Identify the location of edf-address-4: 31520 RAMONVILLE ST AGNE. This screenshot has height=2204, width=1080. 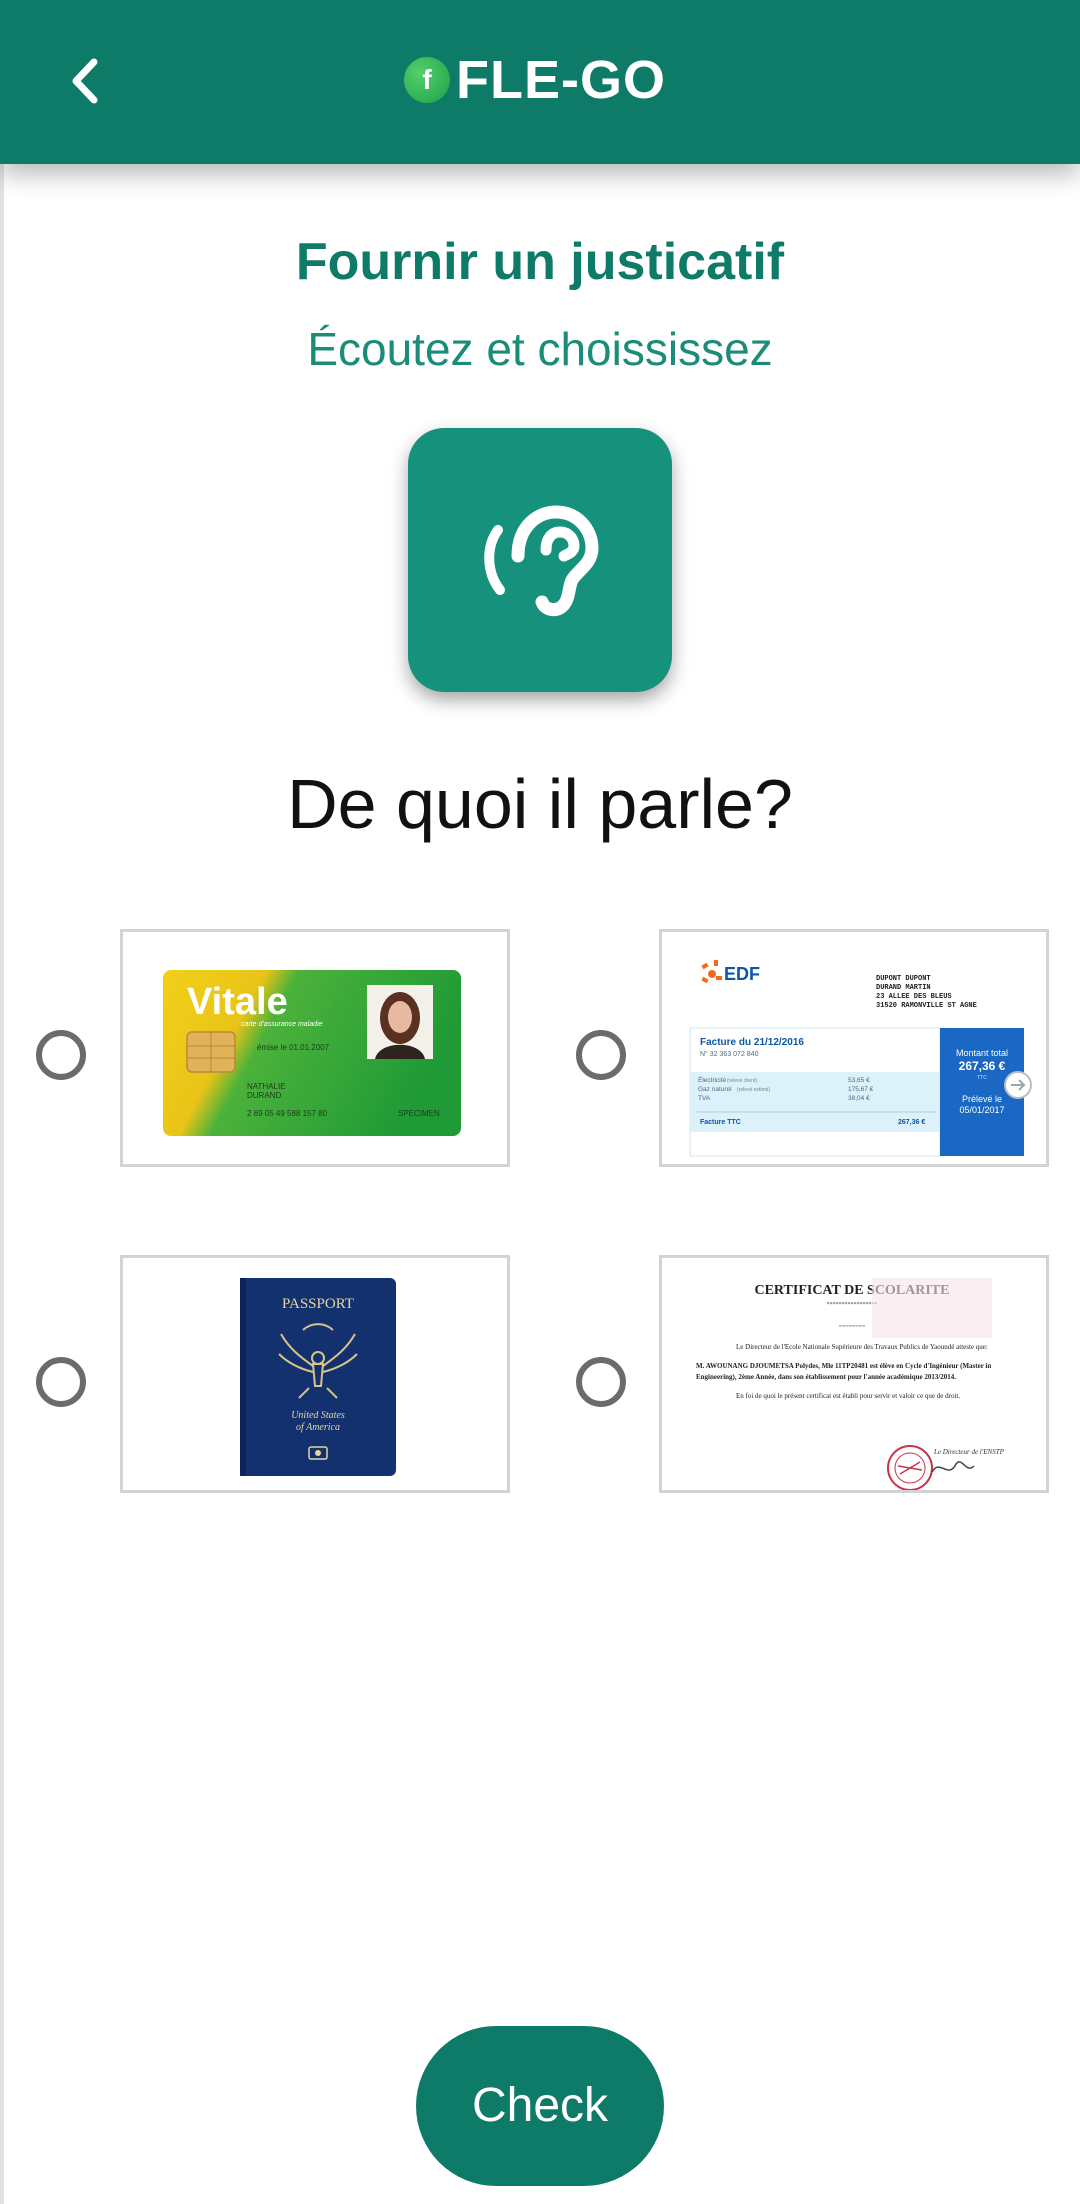
(926, 1006).